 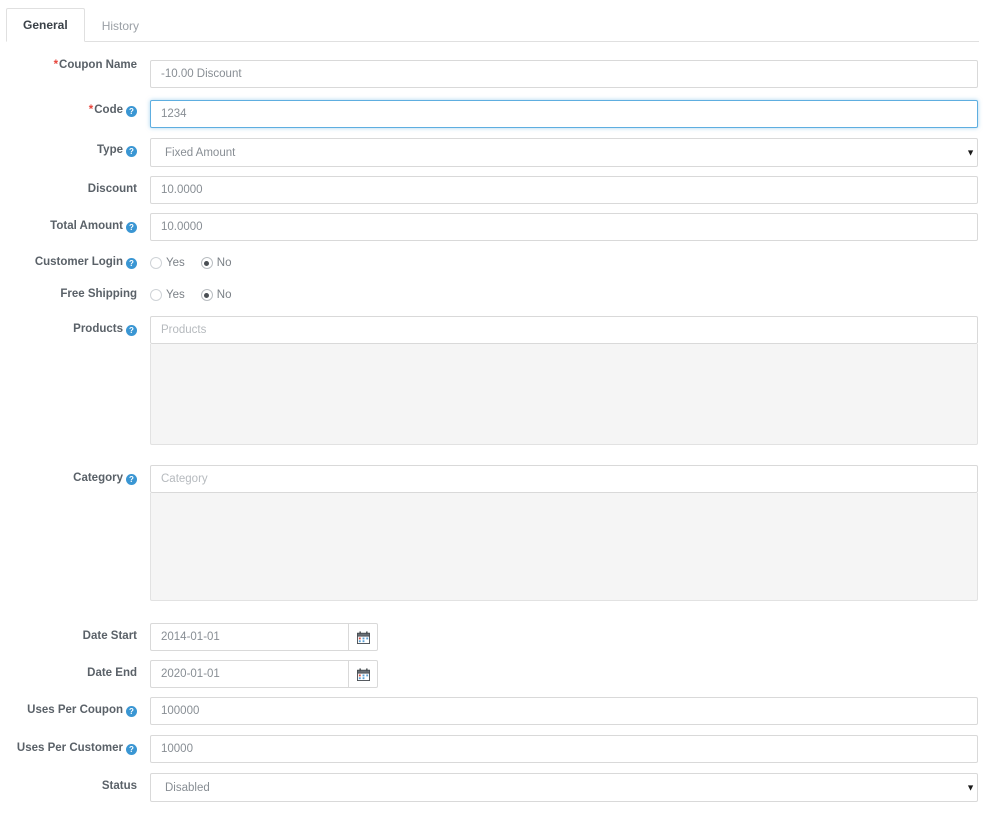 What do you see at coordinates (564, 711) in the screenshot?
I see `uses-per-coupon-input` at bounding box center [564, 711].